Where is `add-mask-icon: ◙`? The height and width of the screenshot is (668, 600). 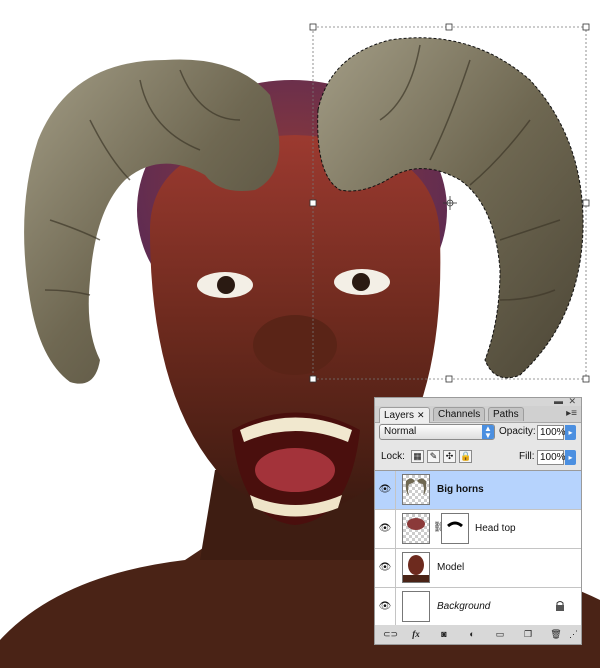 add-mask-icon: ◙ is located at coordinates (444, 634).